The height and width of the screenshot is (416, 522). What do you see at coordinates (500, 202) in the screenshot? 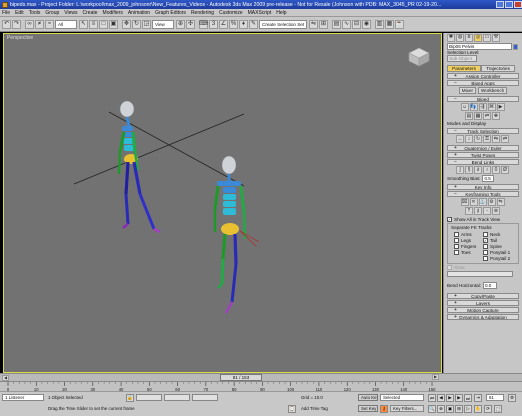
I see `mirror-anim-icon: ⇋` at bounding box center [500, 202].